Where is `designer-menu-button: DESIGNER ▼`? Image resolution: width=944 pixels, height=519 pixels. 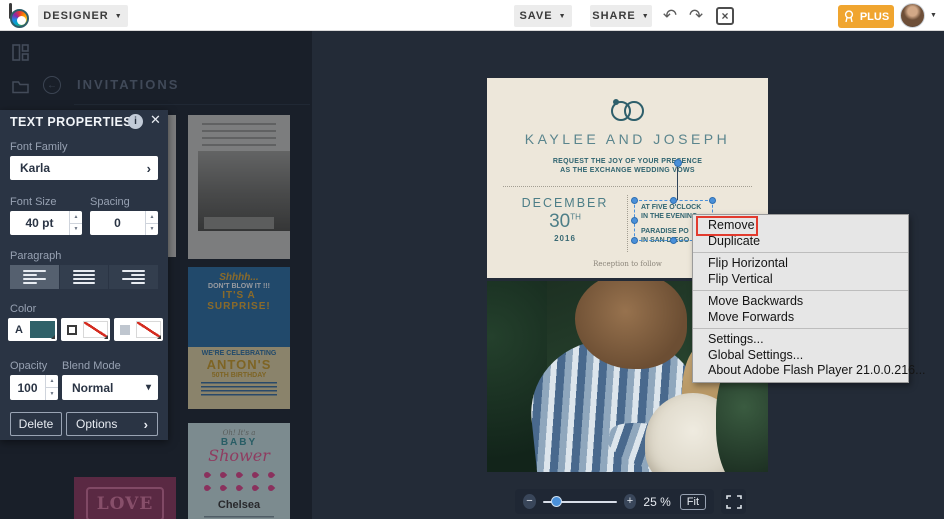 designer-menu-button: DESIGNER ▼ is located at coordinates (83, 16).